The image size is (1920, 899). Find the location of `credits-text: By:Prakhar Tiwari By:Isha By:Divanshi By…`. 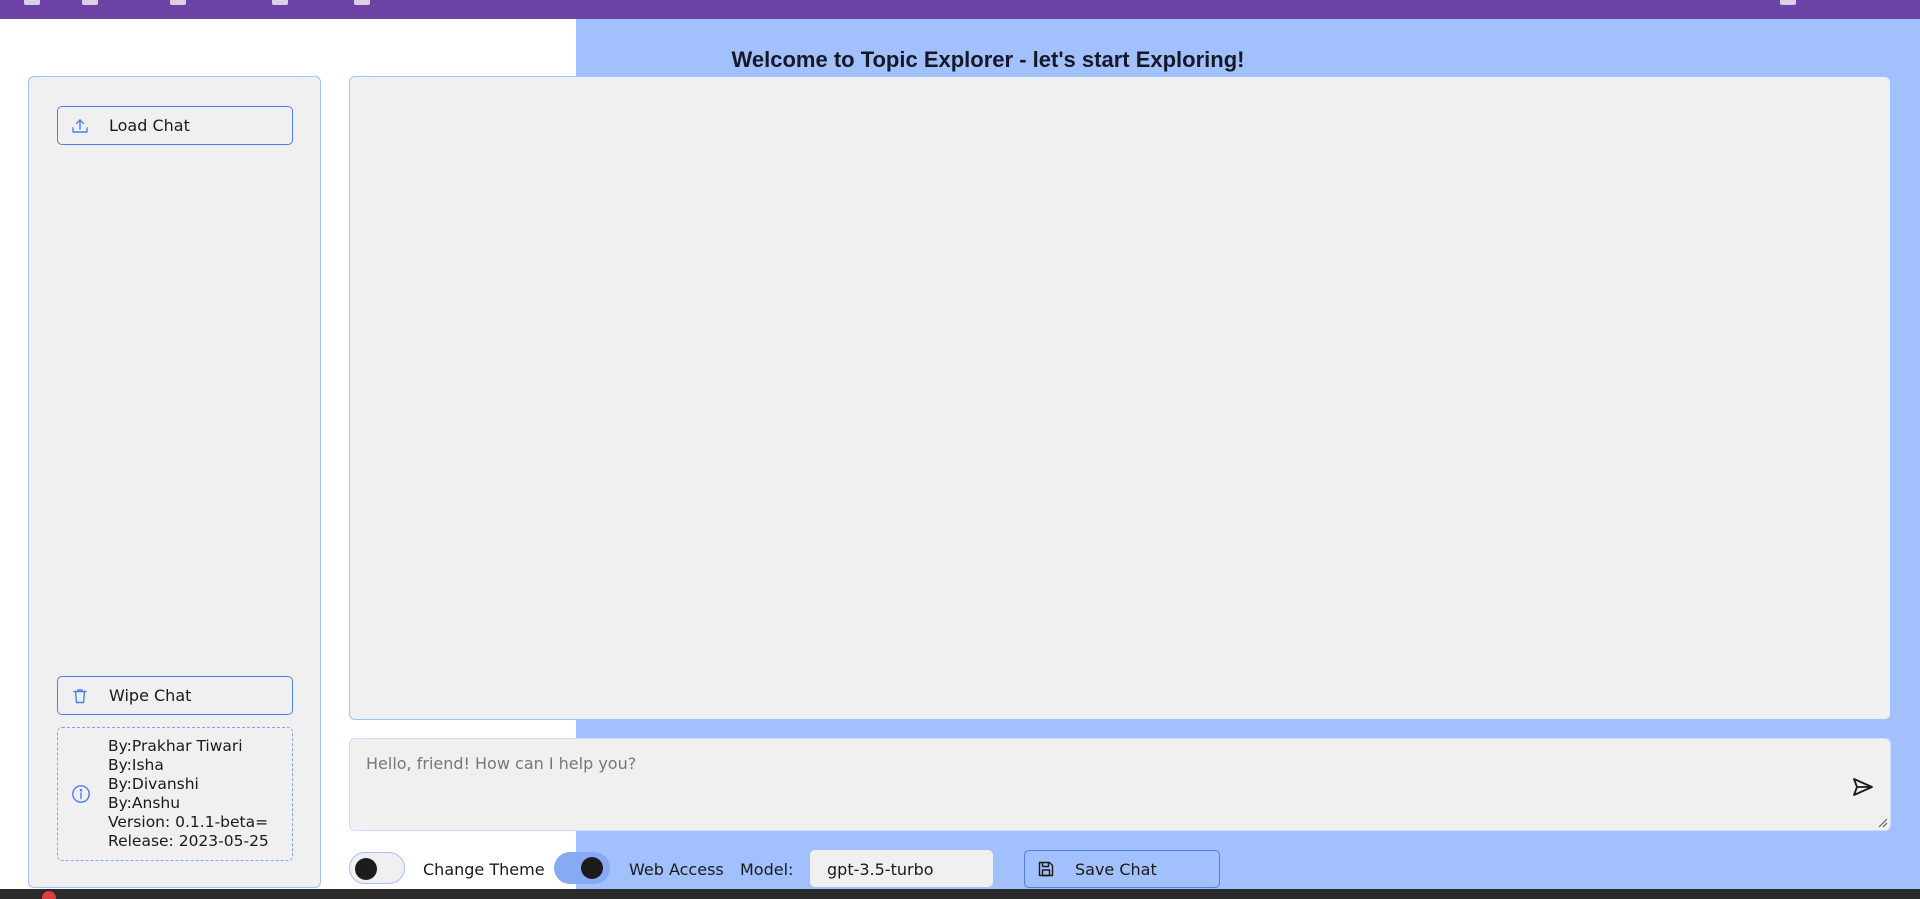

credits-text: By:Prakhar Tiwari By:Isha By:Divanshi By… is located at coordinates (188, 794).